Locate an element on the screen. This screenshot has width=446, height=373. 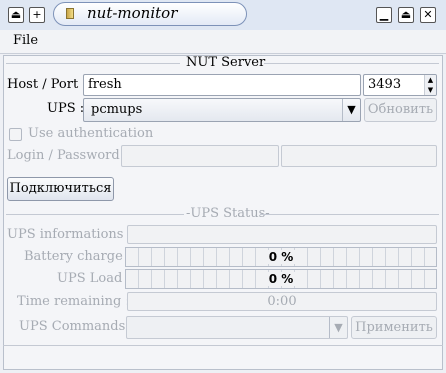
window-title: nut-monitor is located at coordinates (132, 13).